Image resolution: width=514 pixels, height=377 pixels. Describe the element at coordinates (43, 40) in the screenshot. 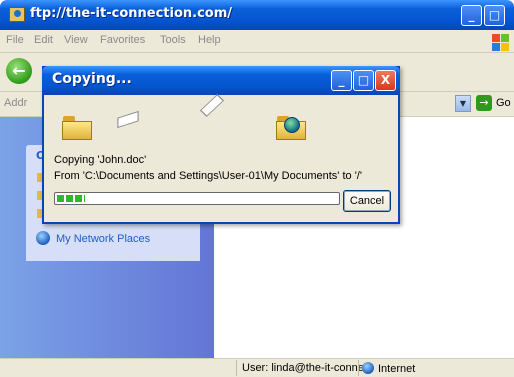

I see `menu-edit: Edit` at that location.